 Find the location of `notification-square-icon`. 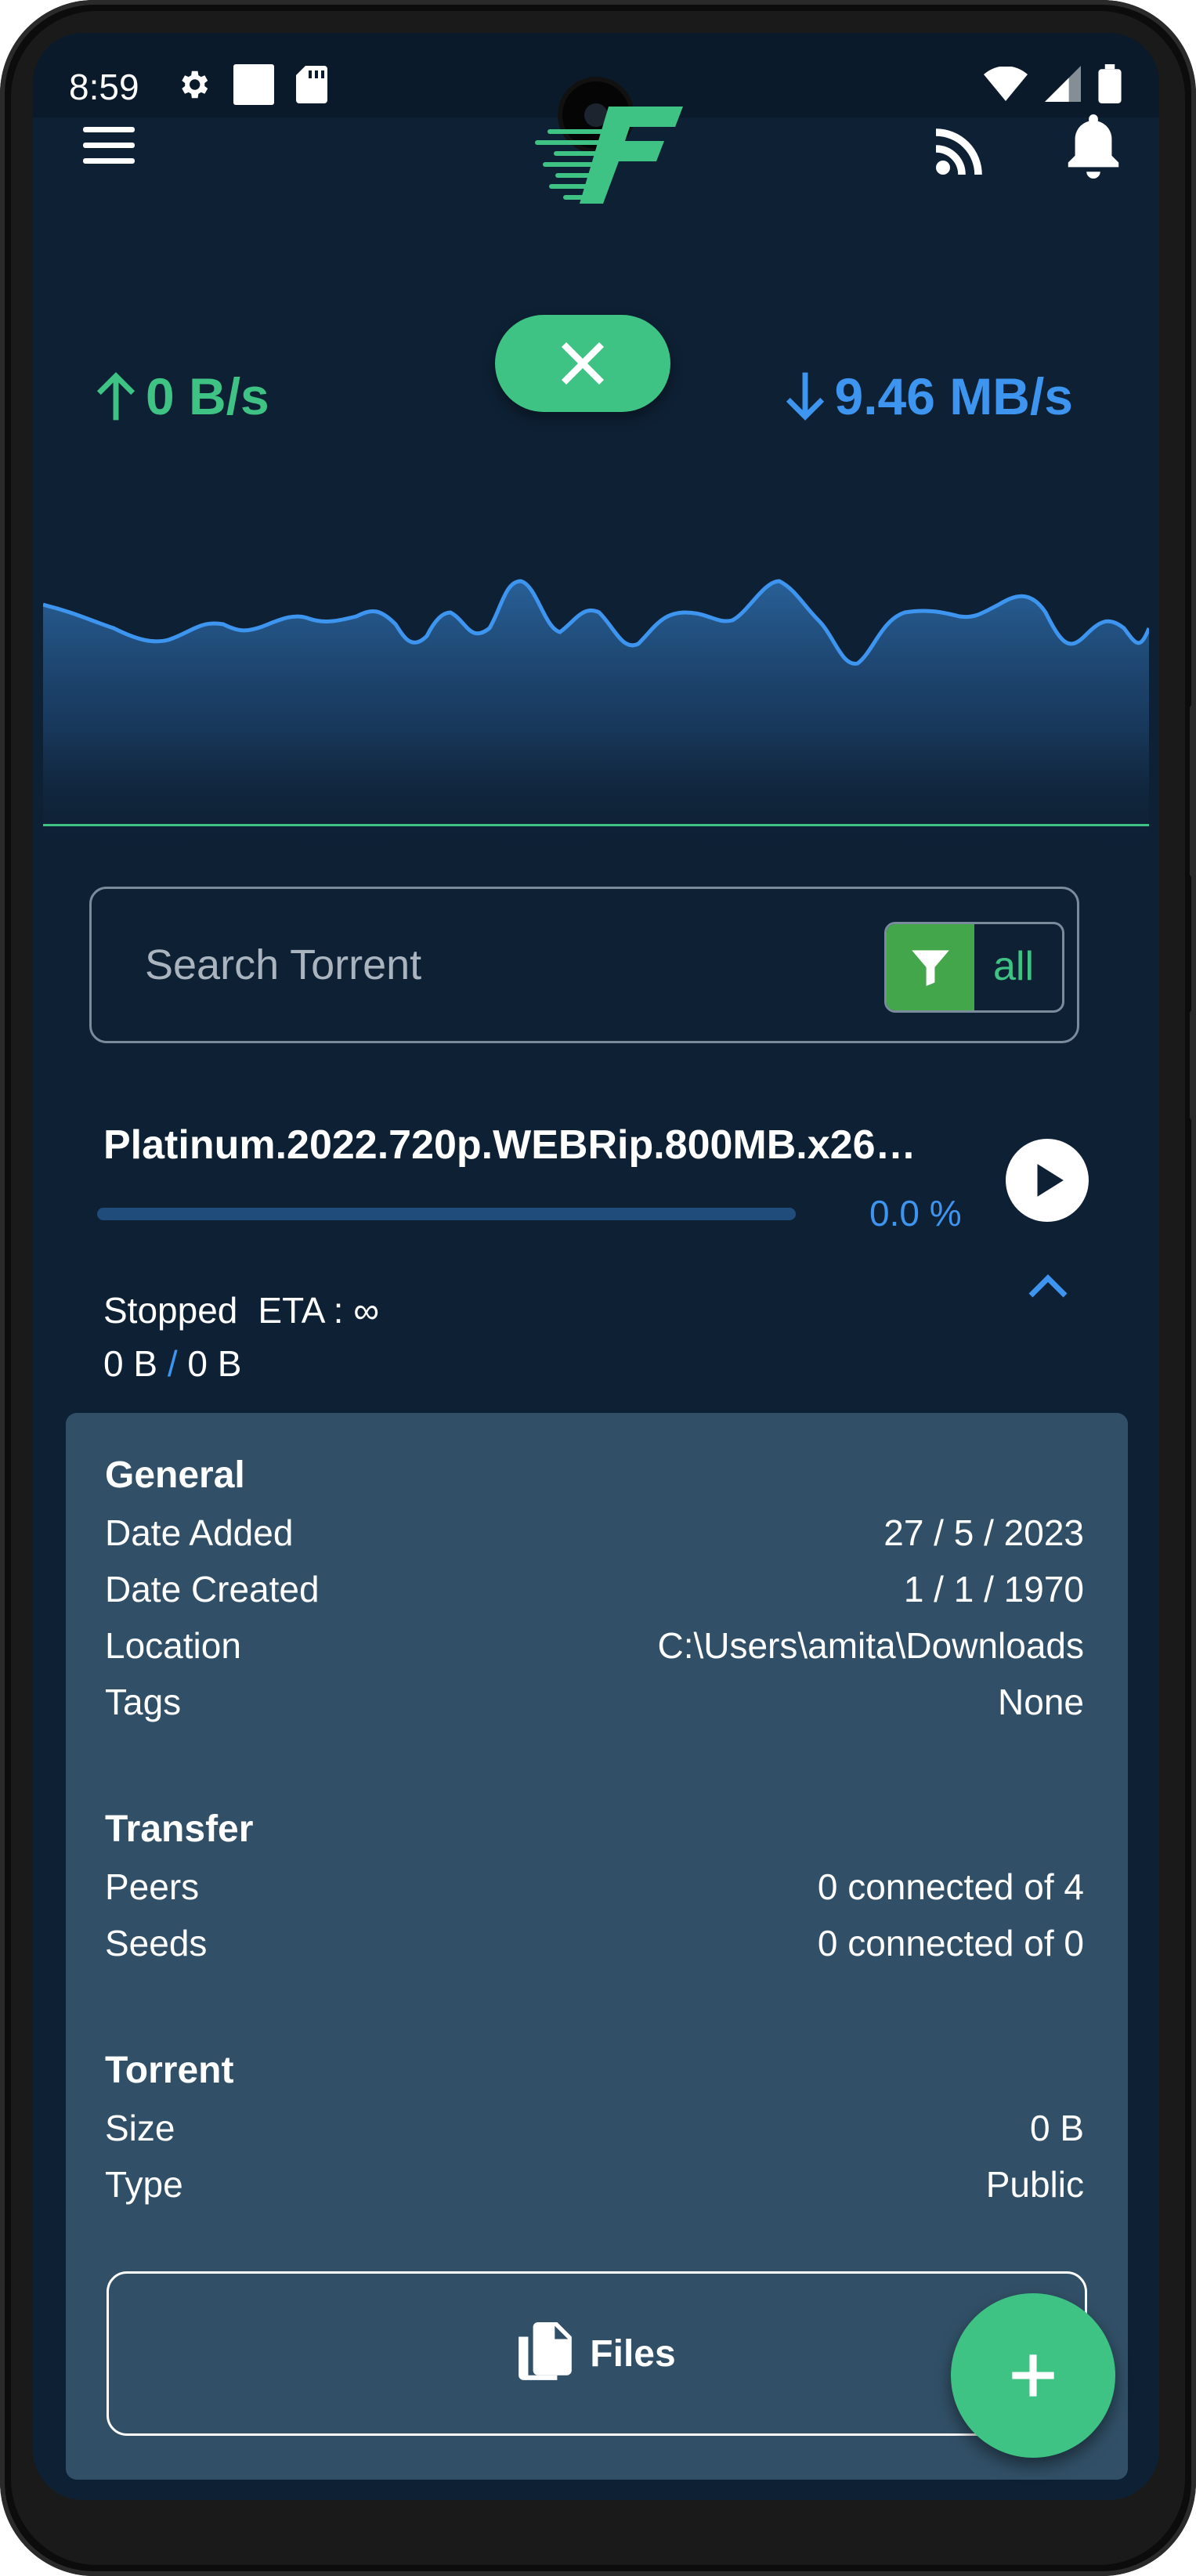

notification-square-icon is located at coordinates (253, 84).